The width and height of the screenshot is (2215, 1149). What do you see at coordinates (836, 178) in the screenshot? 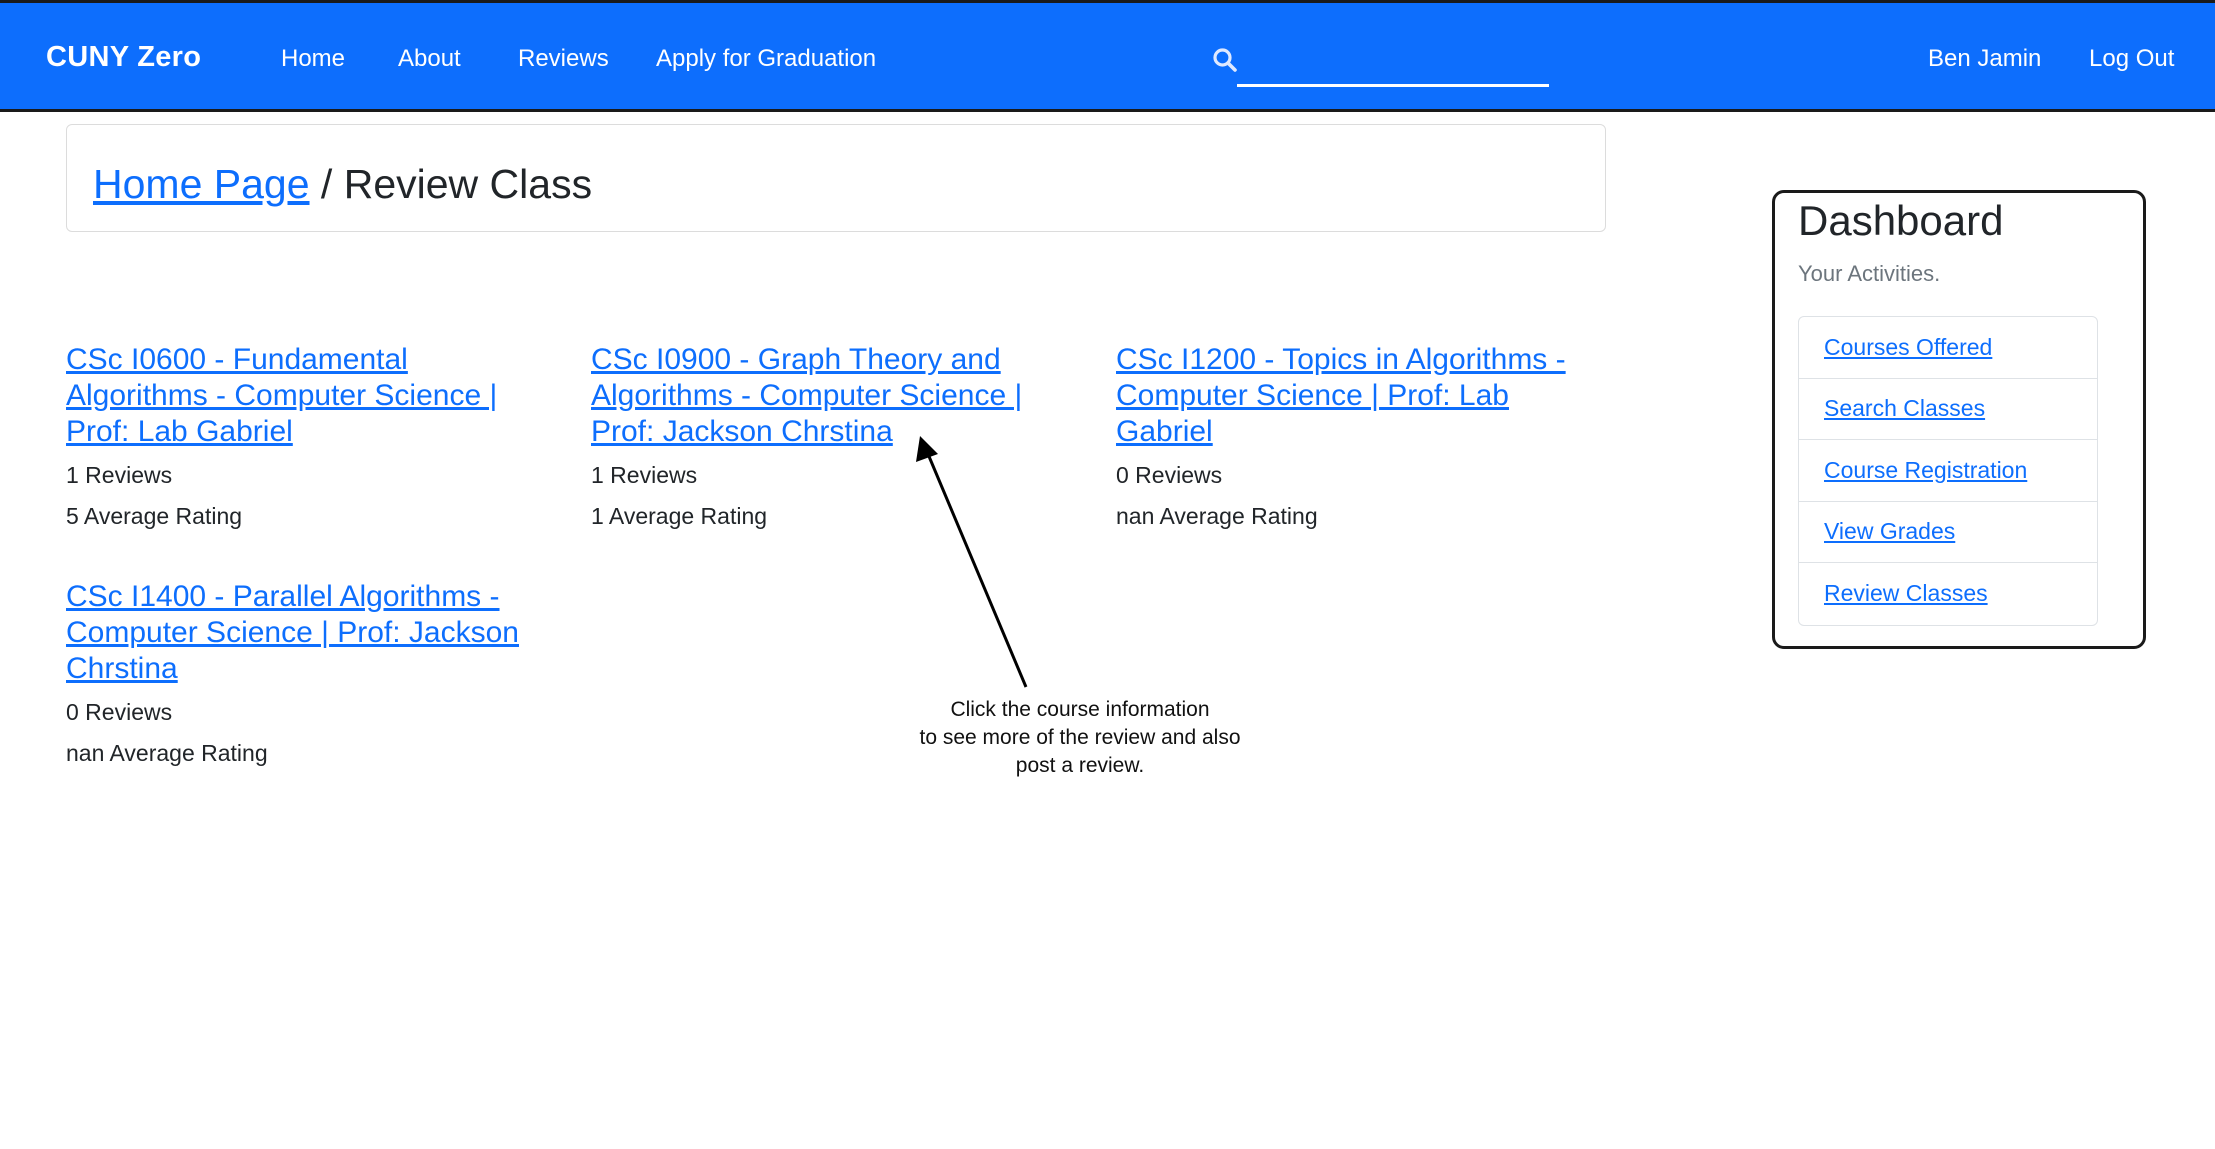
I see `breadcrumb: Home Page / Review Class` at bounding box center [836, 178].